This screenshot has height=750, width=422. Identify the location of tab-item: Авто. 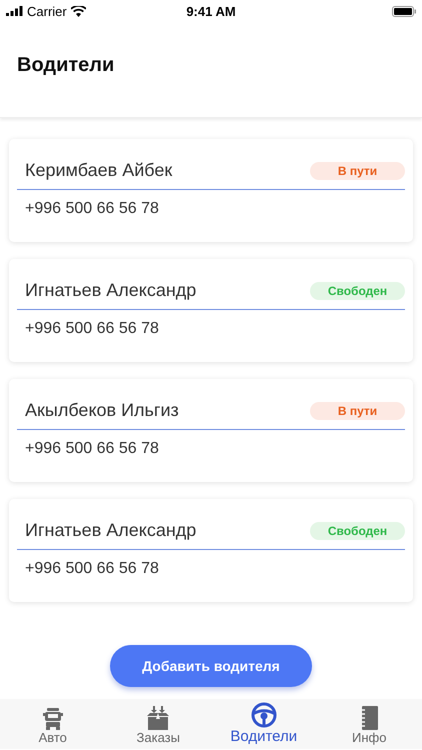
(53, 726).